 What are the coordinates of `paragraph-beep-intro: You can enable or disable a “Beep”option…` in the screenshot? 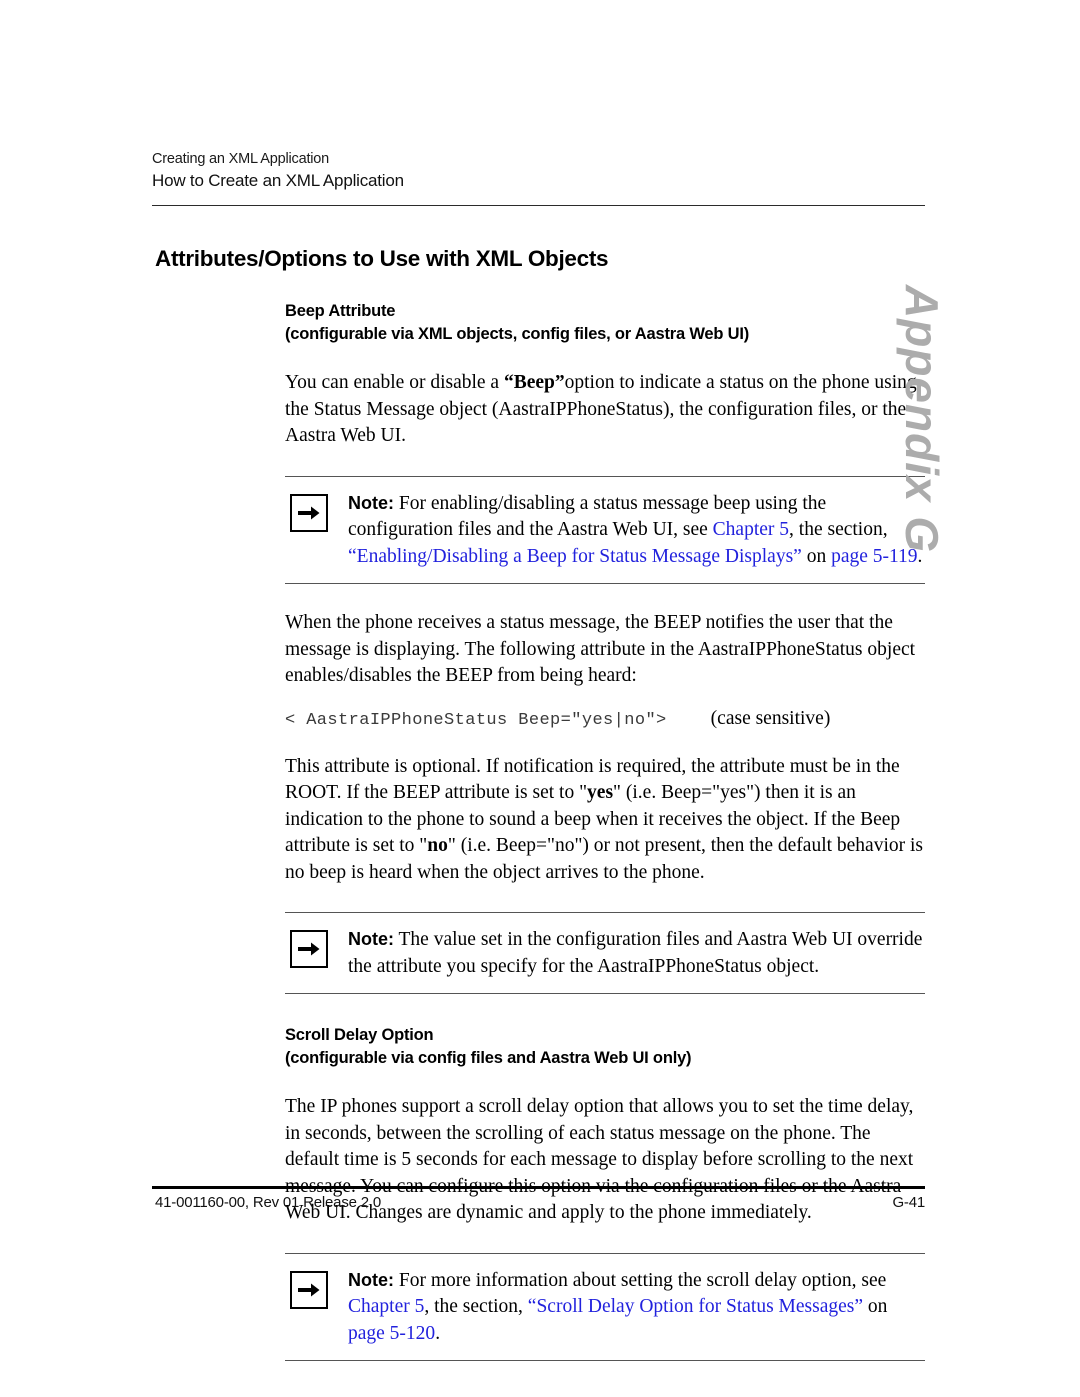 It's located at (605, 410).